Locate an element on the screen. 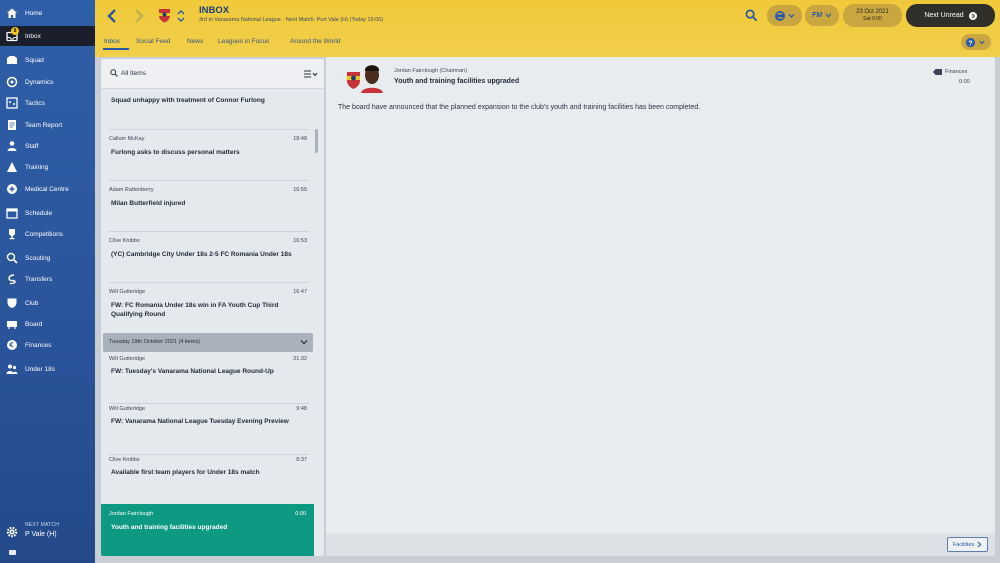  tab-around-the-world: Around the World is located at coordinates (315, 41).